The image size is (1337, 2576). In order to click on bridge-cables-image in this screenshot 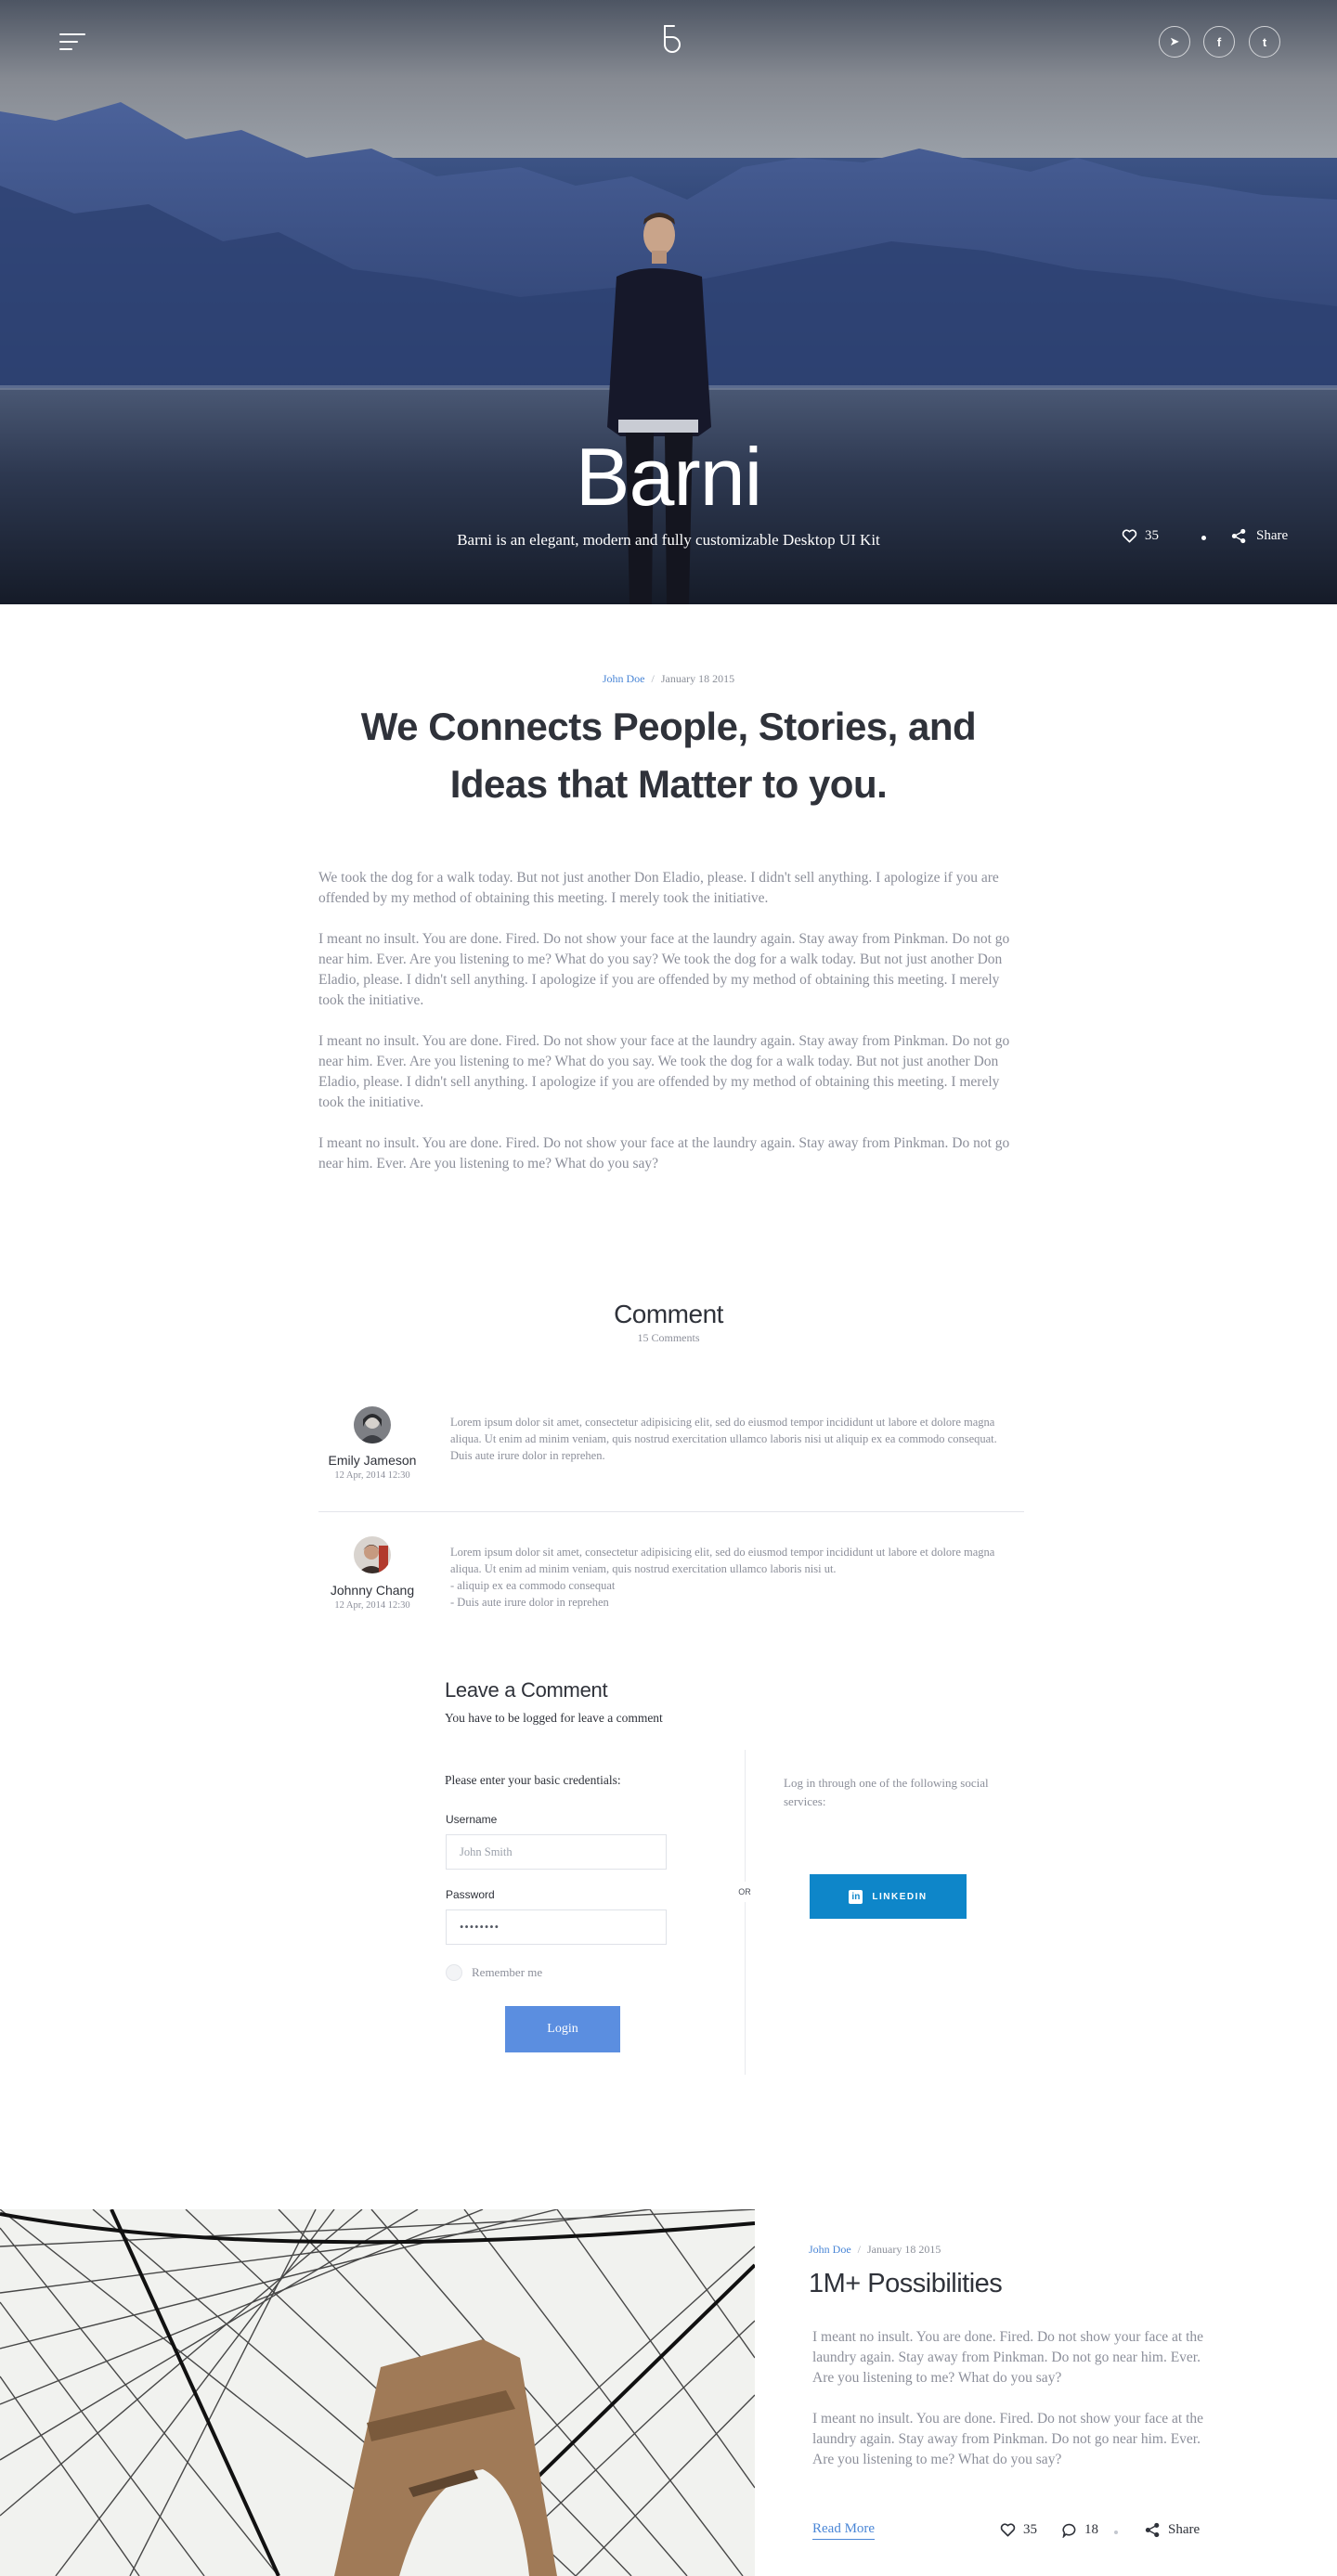, I will do `click(377, 2392)`.